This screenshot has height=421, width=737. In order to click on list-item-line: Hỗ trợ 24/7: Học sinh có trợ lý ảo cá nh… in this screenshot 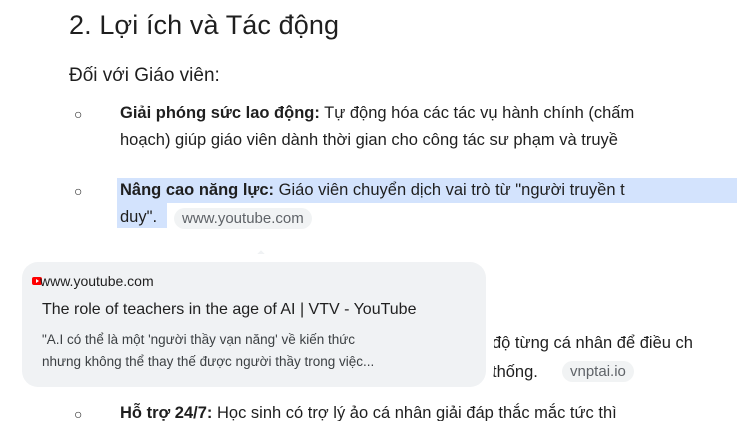, I will do `click(368, 412)`.